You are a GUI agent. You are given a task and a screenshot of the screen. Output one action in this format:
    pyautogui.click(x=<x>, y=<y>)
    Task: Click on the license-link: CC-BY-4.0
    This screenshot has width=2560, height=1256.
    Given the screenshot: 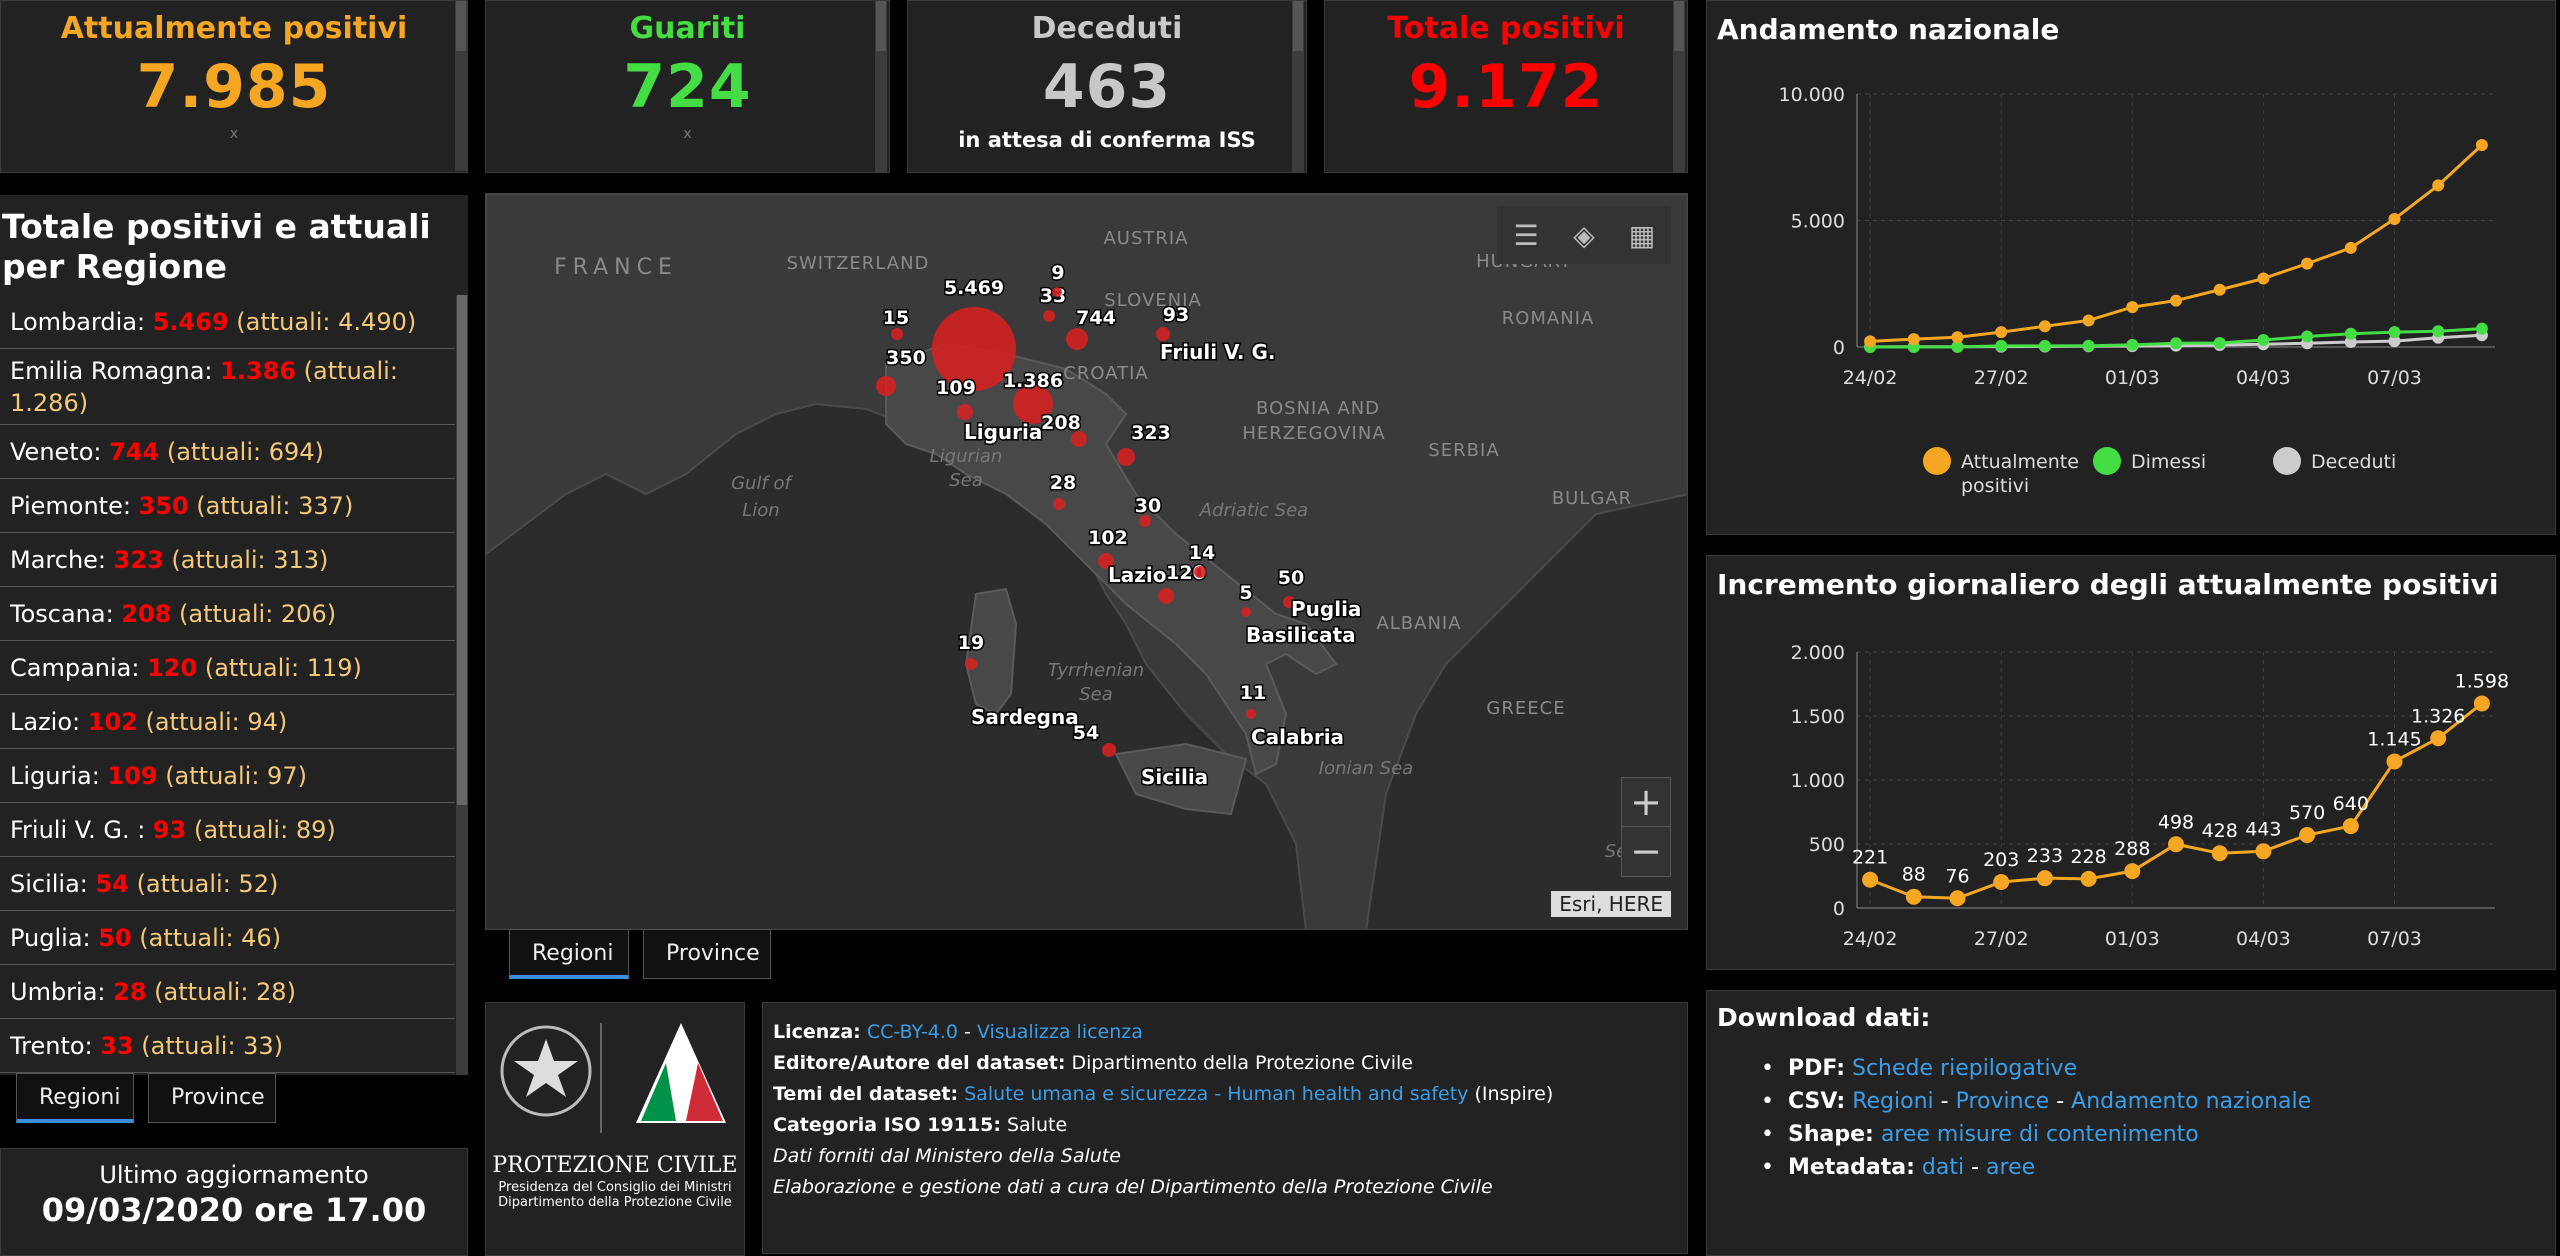 What is the action you would take?
    pyautogui.click(x=912, y=1032)
    